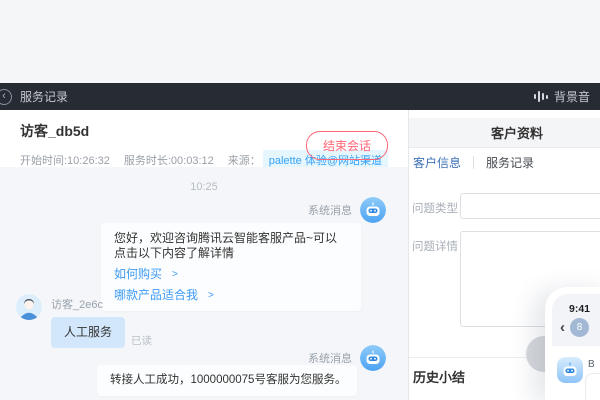  I want to click on customer-panel-tabs: 客户信息 服务记录, so click(504, 162).